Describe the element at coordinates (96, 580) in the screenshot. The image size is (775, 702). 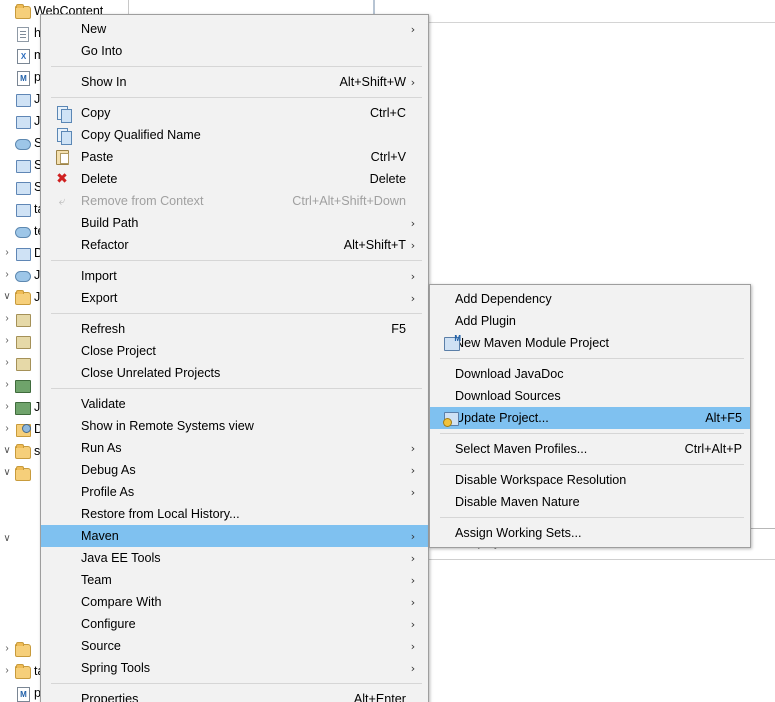
I see `menu-item-label: Team` at that location.